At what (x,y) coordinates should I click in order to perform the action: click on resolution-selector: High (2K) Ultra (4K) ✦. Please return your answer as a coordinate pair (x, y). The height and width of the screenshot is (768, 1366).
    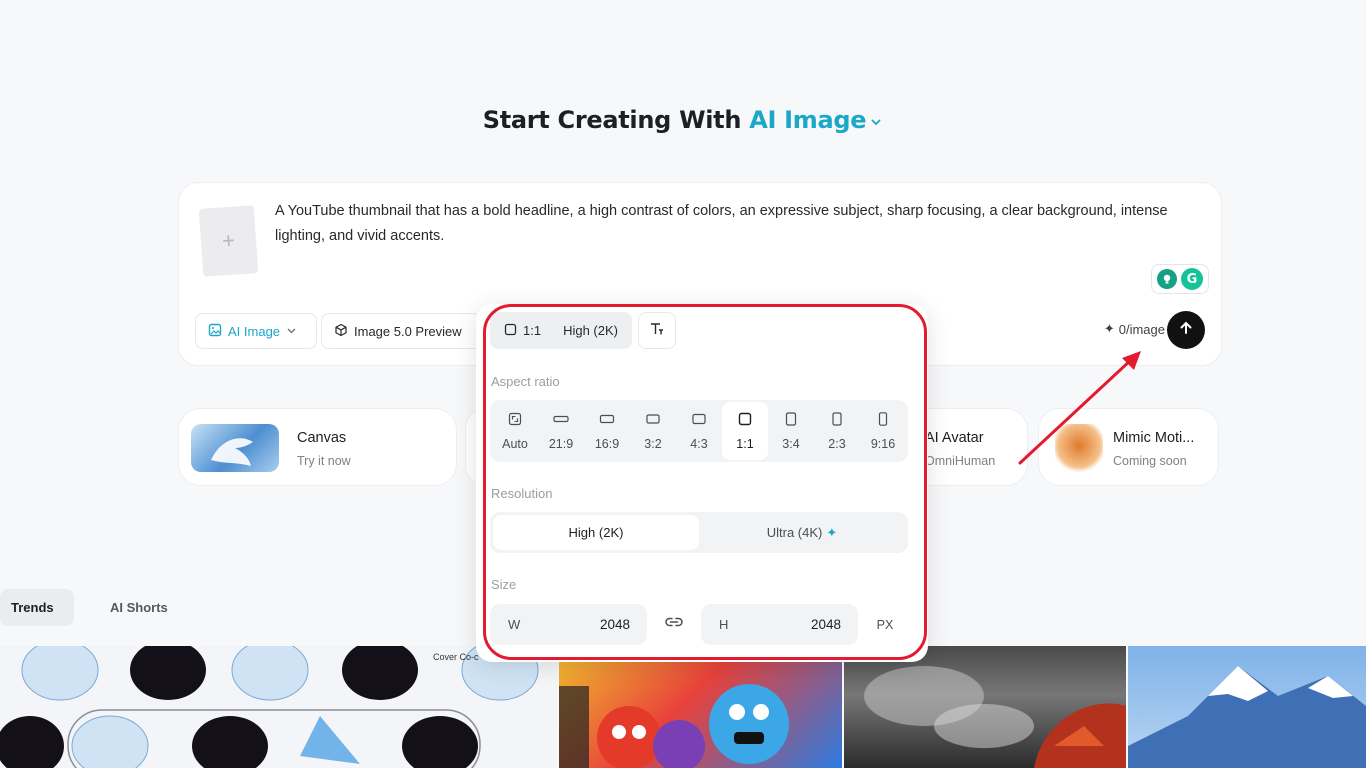
    Looking at the image, I should click on (699, 532).